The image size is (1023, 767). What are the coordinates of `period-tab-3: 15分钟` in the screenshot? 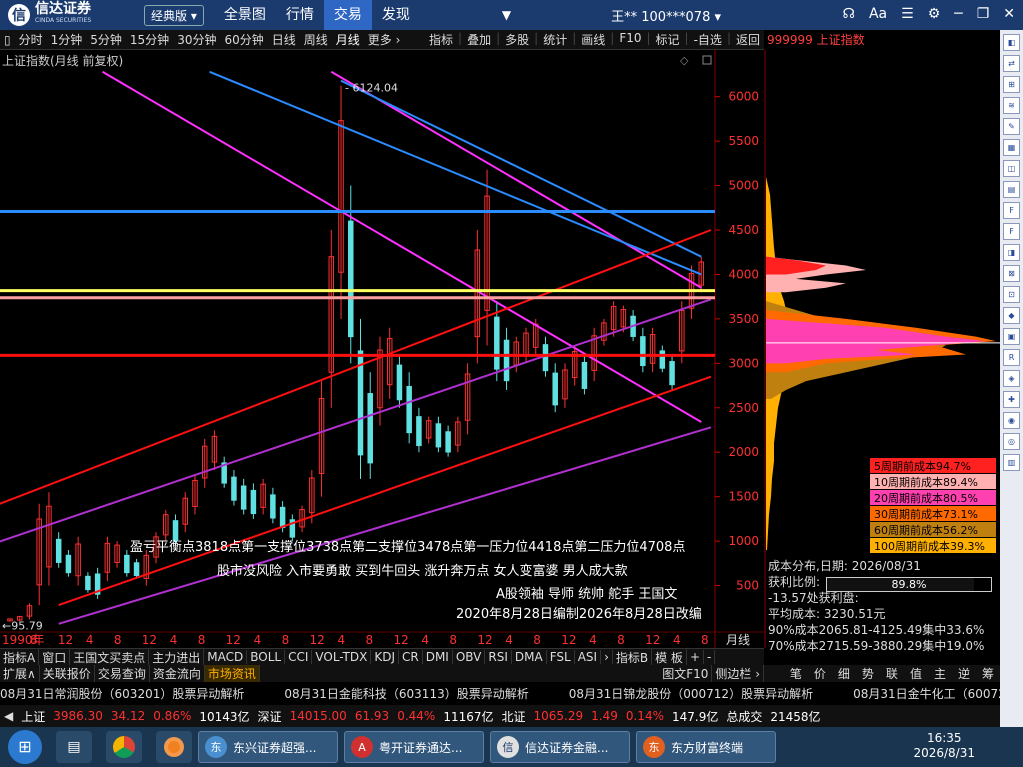 It's located at (149, 39).